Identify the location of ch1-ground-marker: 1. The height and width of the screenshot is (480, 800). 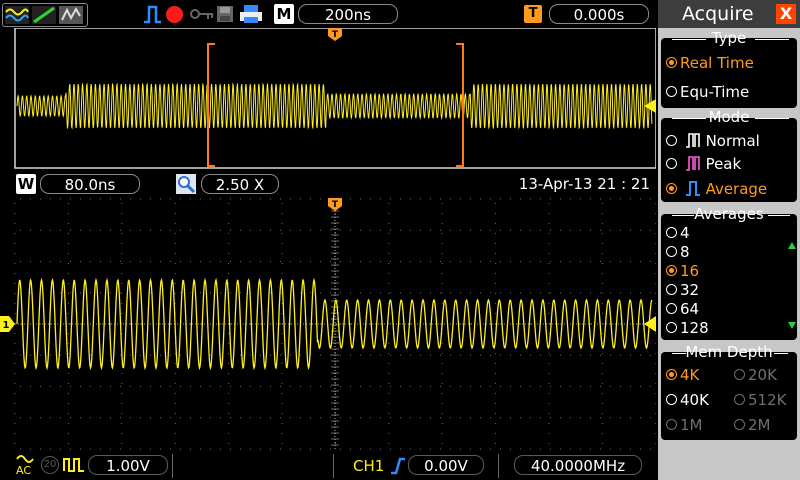
(7, 324).